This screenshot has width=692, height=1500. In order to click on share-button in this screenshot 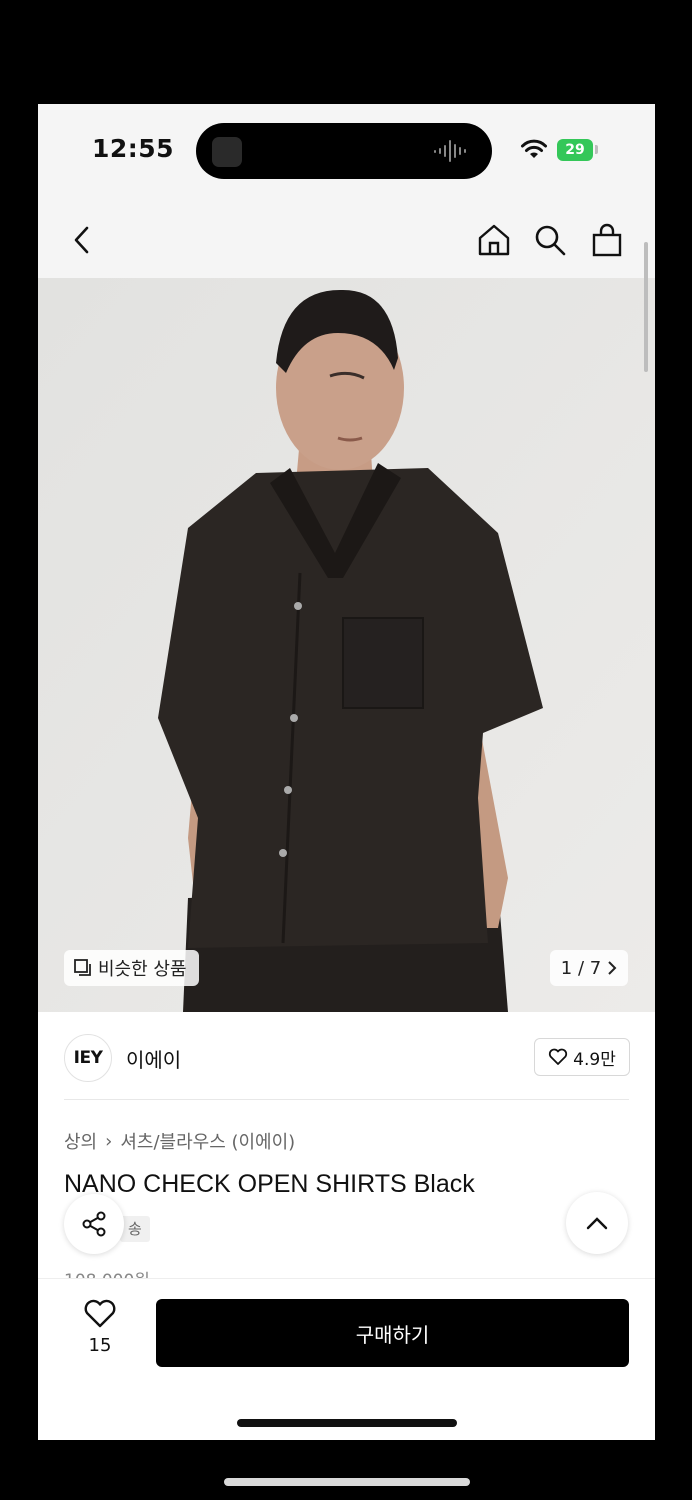, I will do `click(94, 1224)`.